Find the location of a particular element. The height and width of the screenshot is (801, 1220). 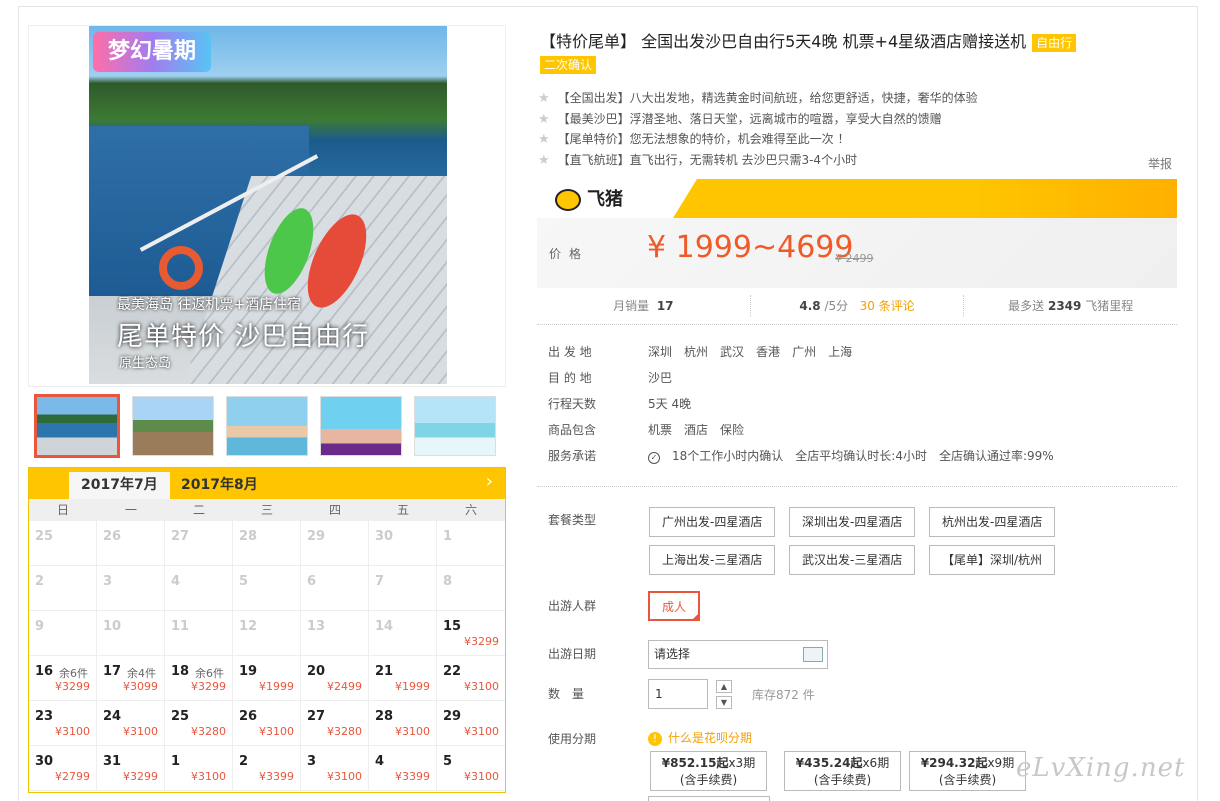

increment-button: ▲ is located at coordinates (724, 686).